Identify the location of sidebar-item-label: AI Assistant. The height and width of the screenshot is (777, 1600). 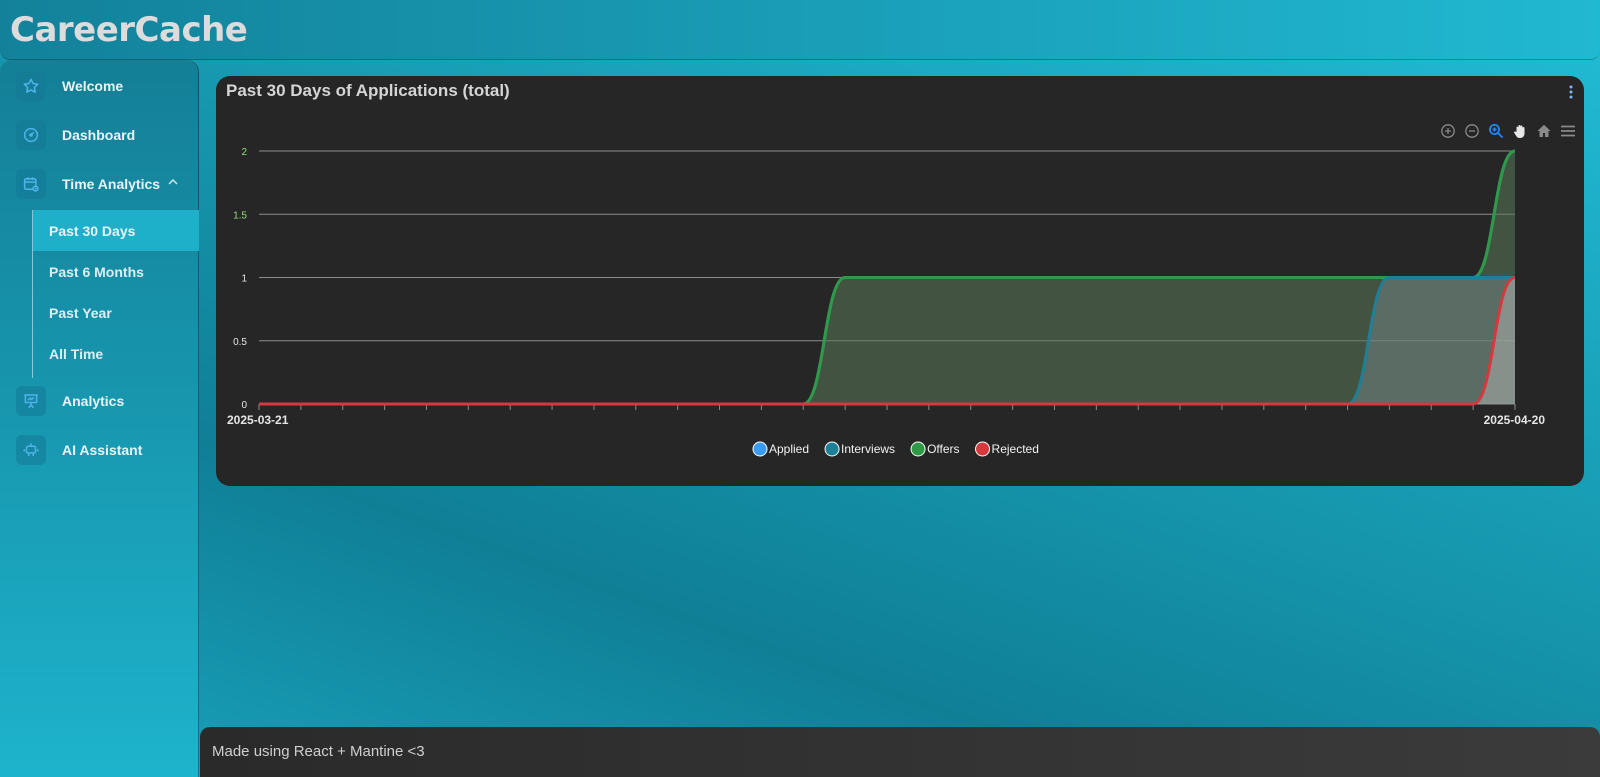
(102, 450).